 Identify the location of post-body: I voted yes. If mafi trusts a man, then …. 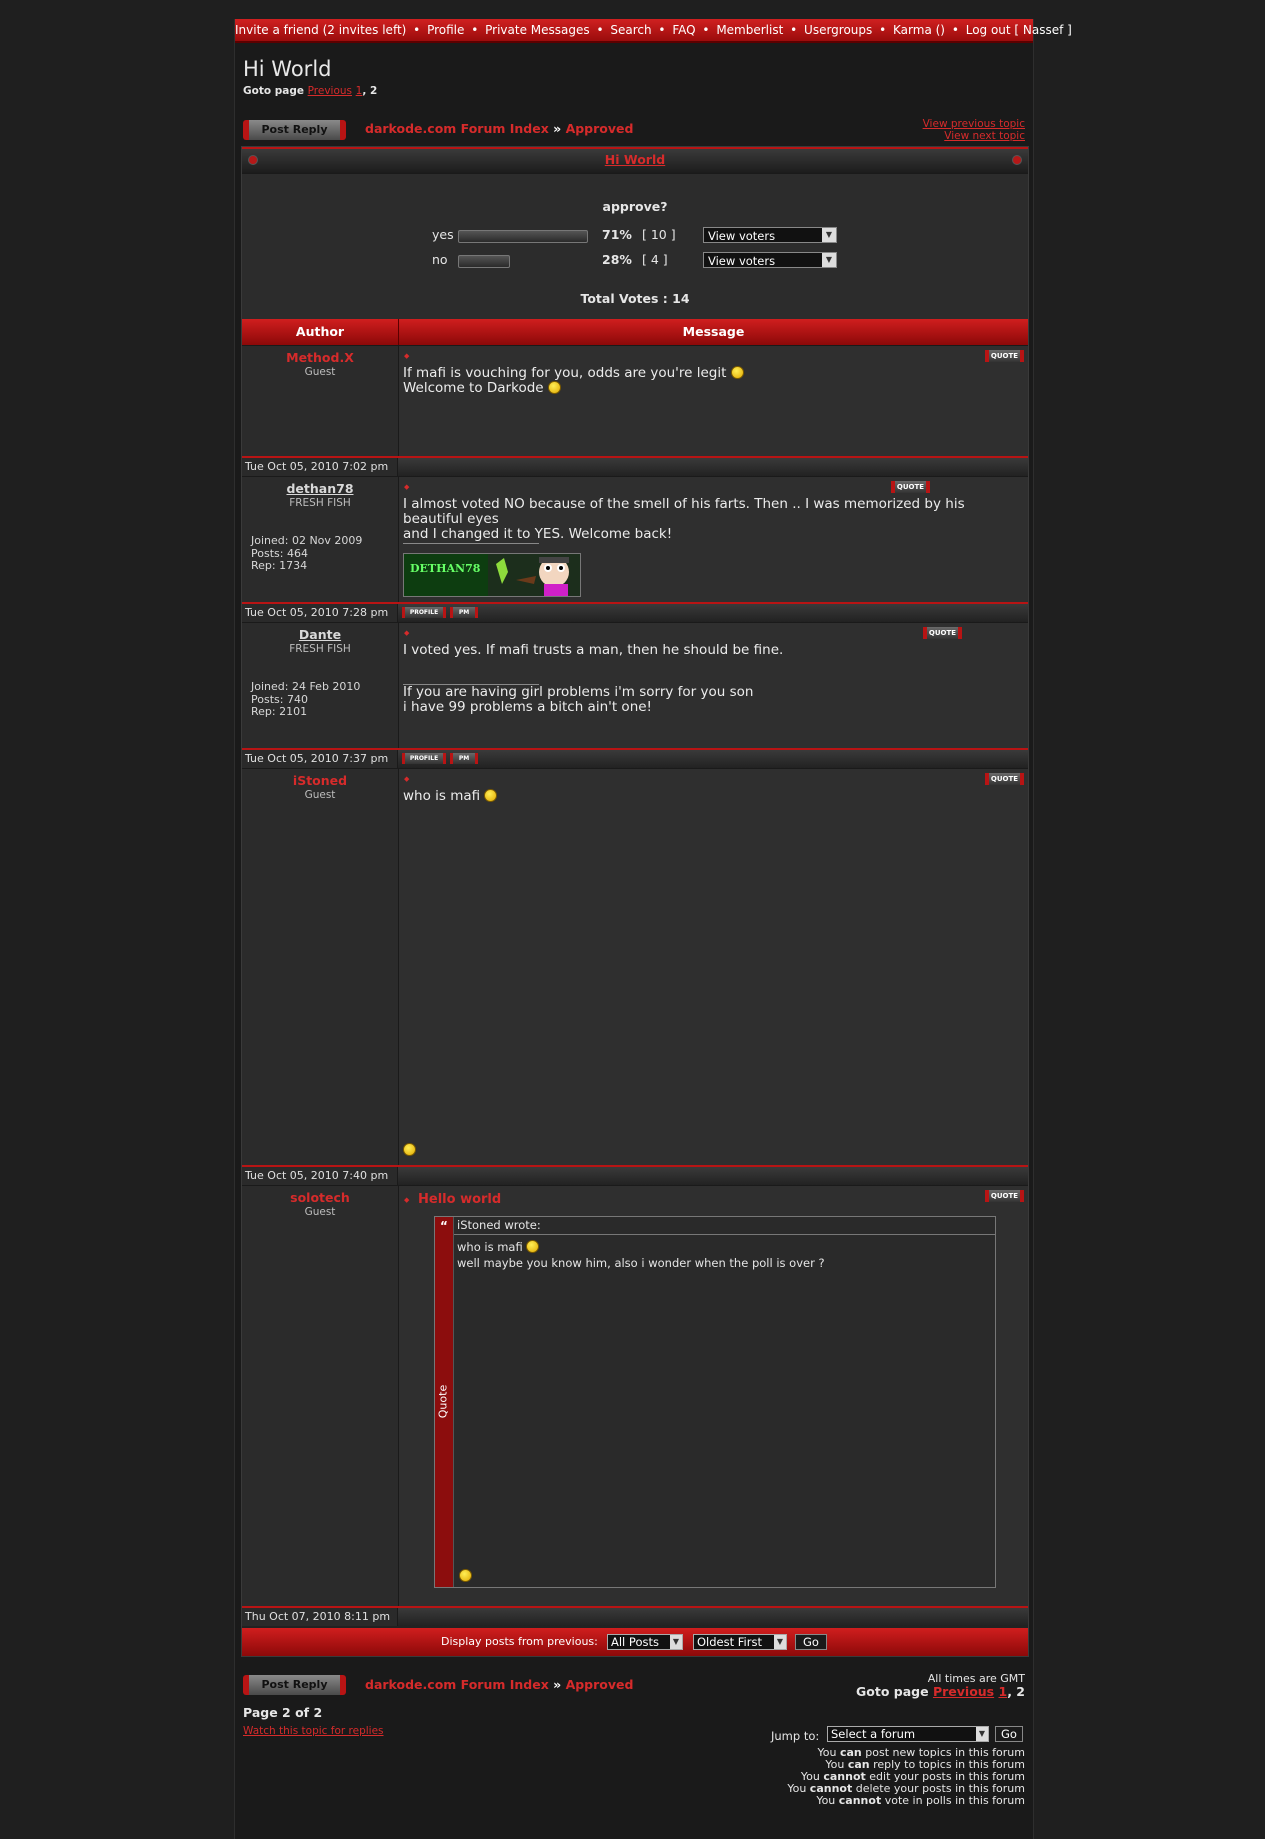
(593, 650).